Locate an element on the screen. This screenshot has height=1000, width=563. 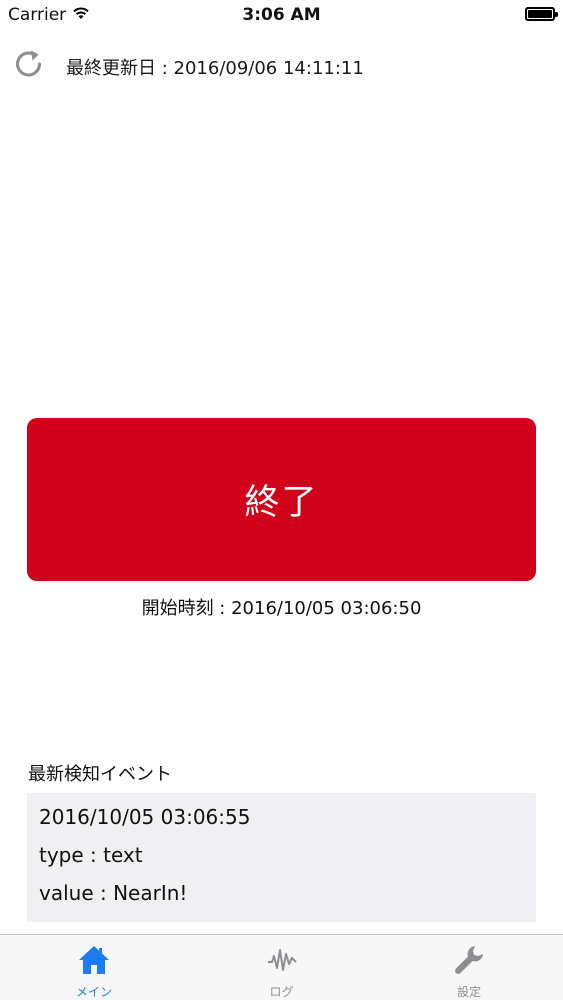
refresh-button is located at coordinates (29, 66).